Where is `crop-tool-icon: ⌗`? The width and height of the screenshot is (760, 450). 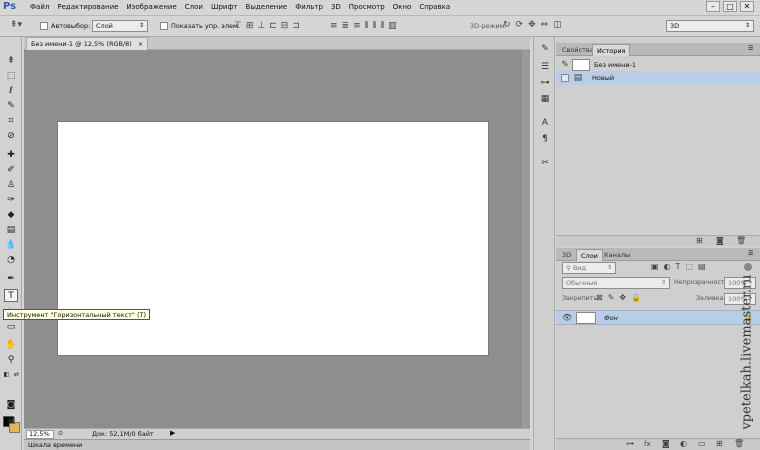 crop-tool-icon: ⌗ is located at coordinates (11, 121).